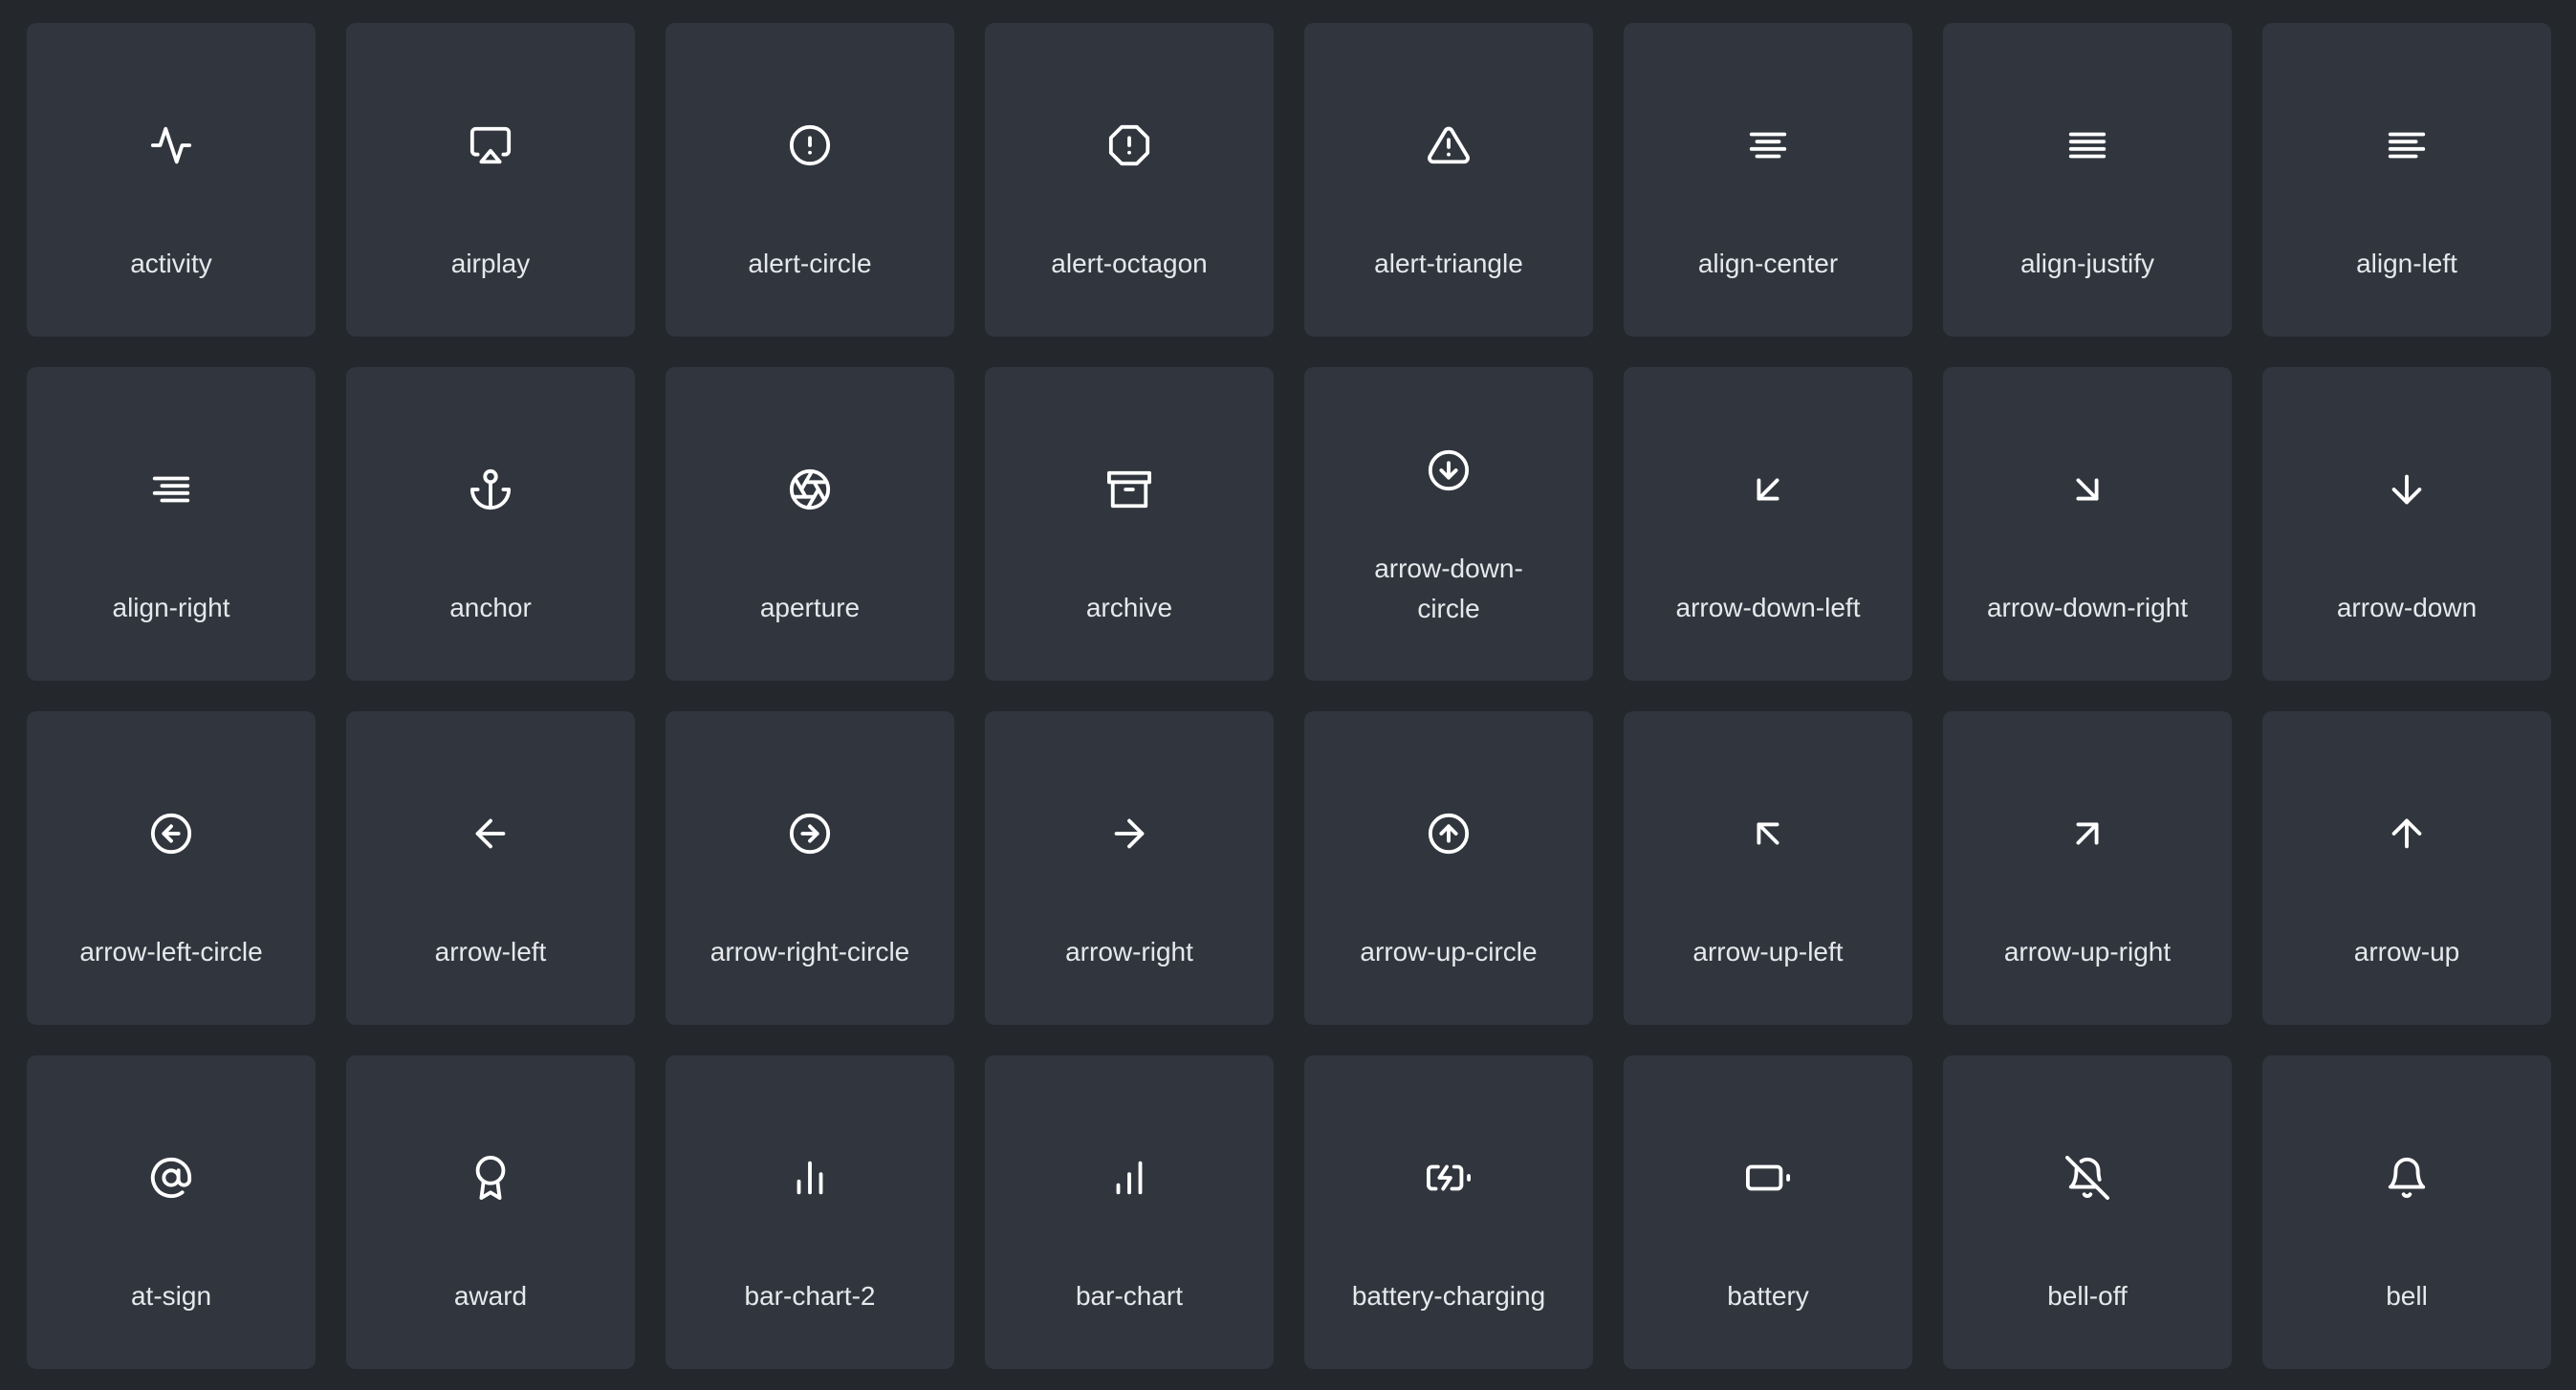  What do you see at coordinates (171, 1212) in the screenshot?
I see `icon-tile-at-sign: at-sign` at bounding box center [171, 1212].